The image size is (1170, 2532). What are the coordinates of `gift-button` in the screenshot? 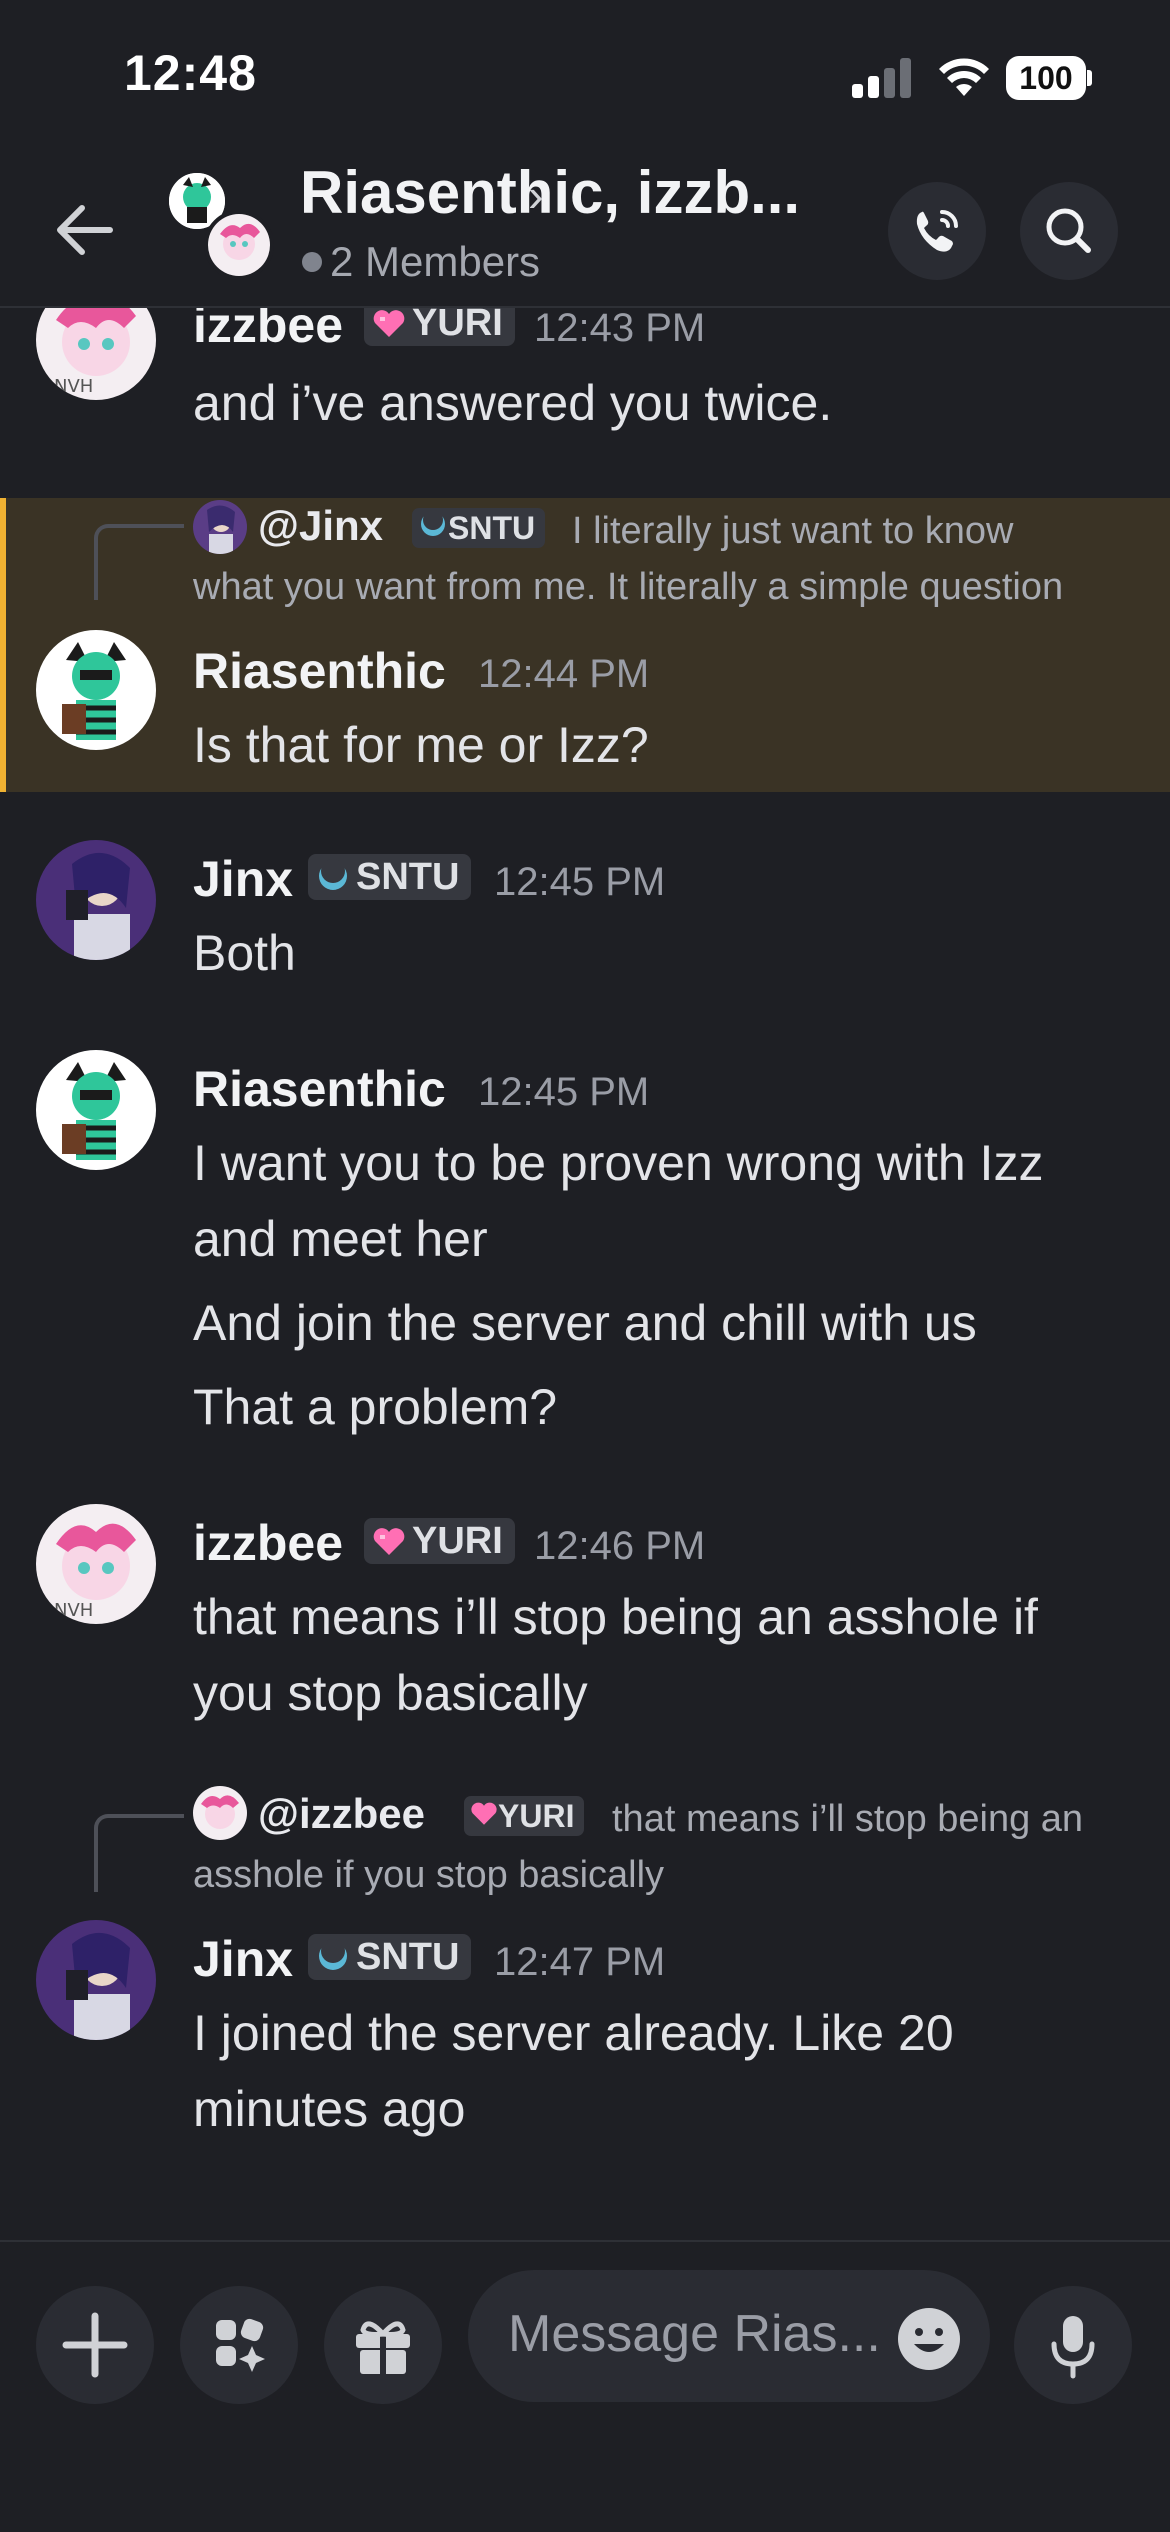 It's located at (383, 2345).